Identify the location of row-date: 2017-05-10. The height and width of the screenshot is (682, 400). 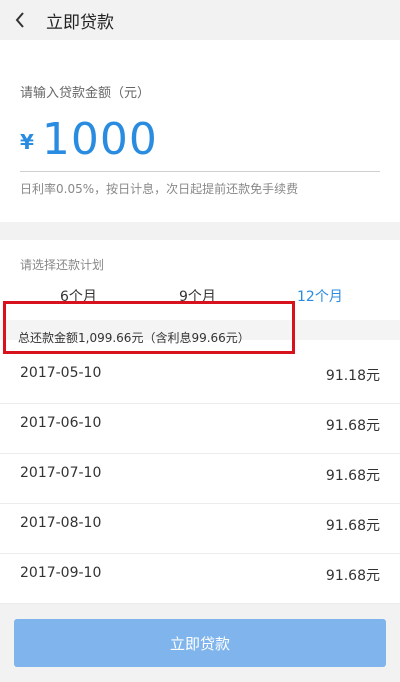
(61, 373).